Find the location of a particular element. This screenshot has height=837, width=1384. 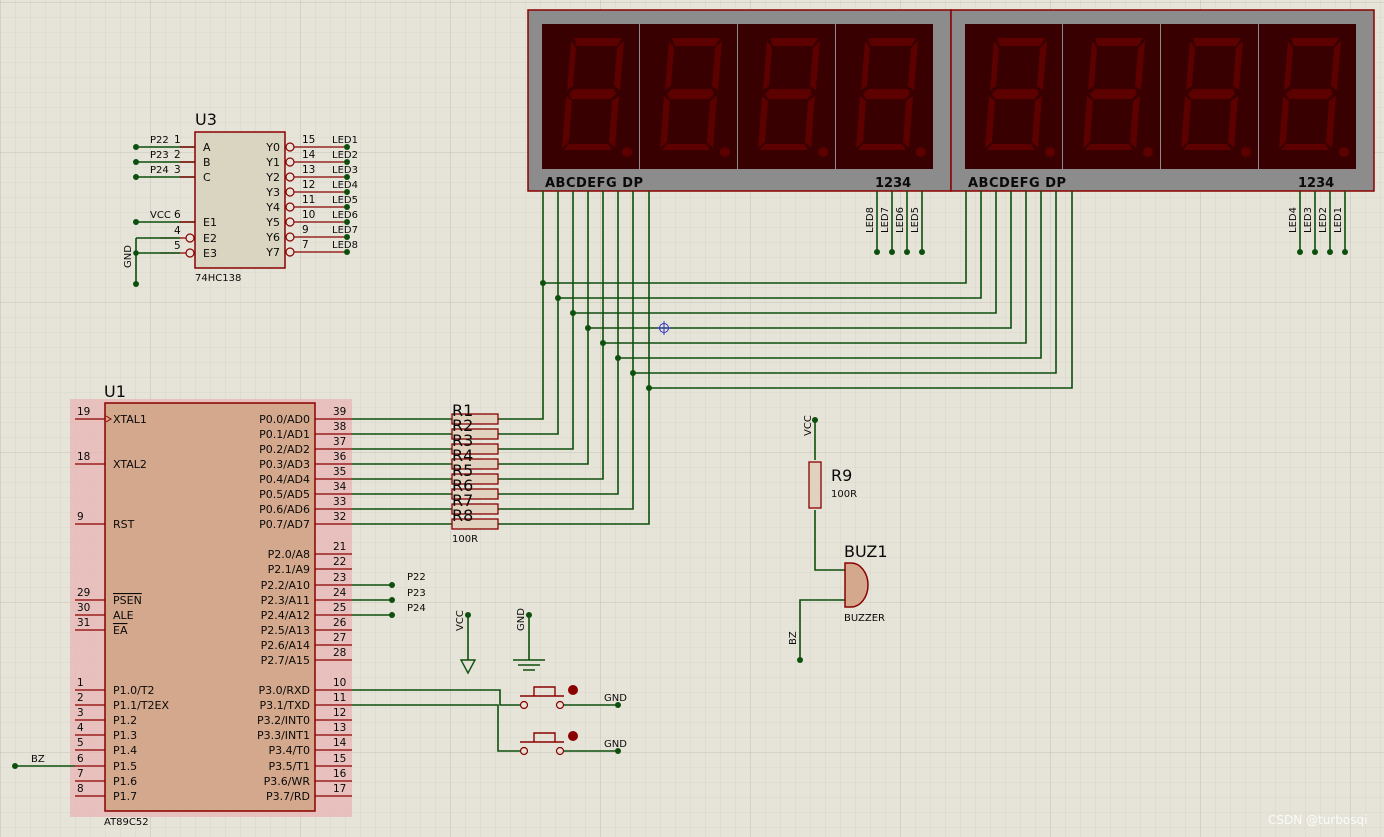

u1-pin-name: P0.1/AD1 is located at coordinates (284, 434).